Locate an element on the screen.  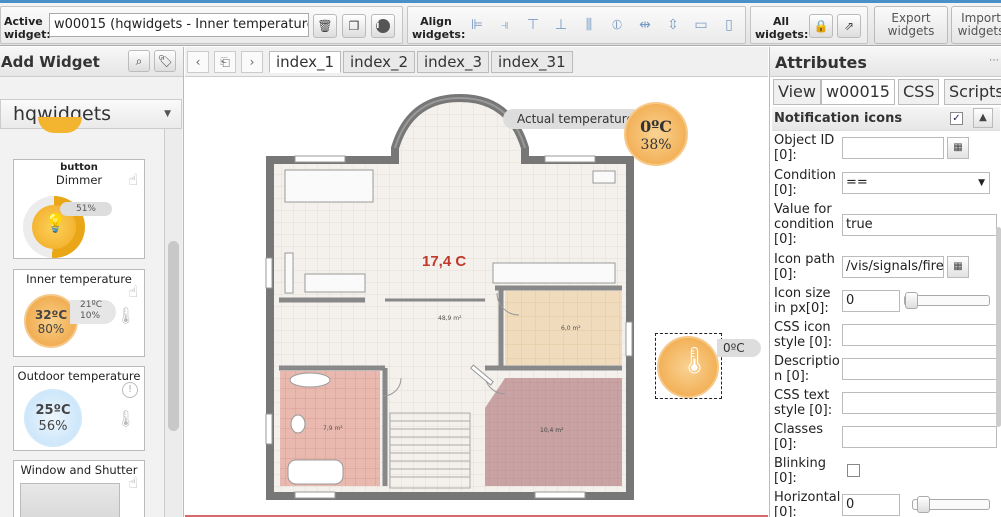
tabs-scroll-left-button: ‹ is located at coordinates (198, 62).